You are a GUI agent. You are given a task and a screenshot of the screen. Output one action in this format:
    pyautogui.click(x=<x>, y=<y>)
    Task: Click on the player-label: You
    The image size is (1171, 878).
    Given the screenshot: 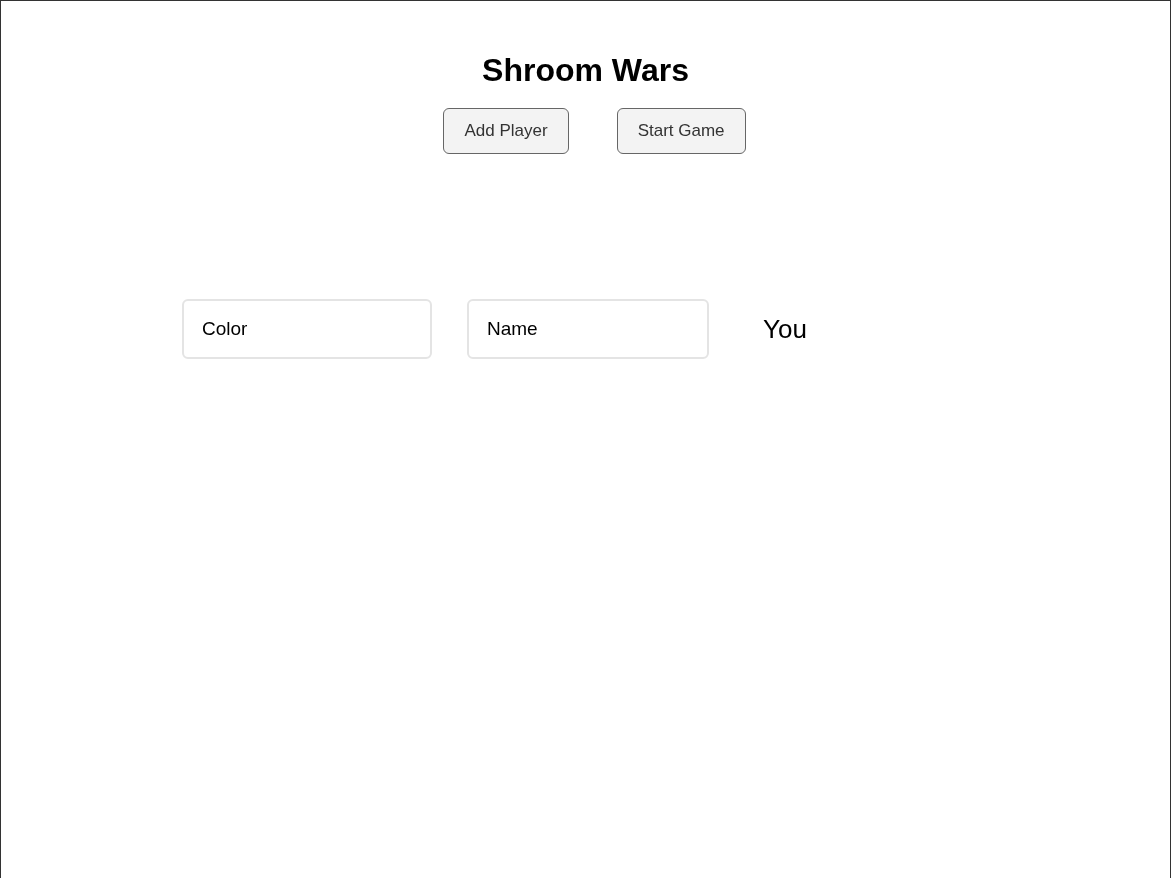 What is the action you would take?
    pyautogui.click(x=785, y=329)
    